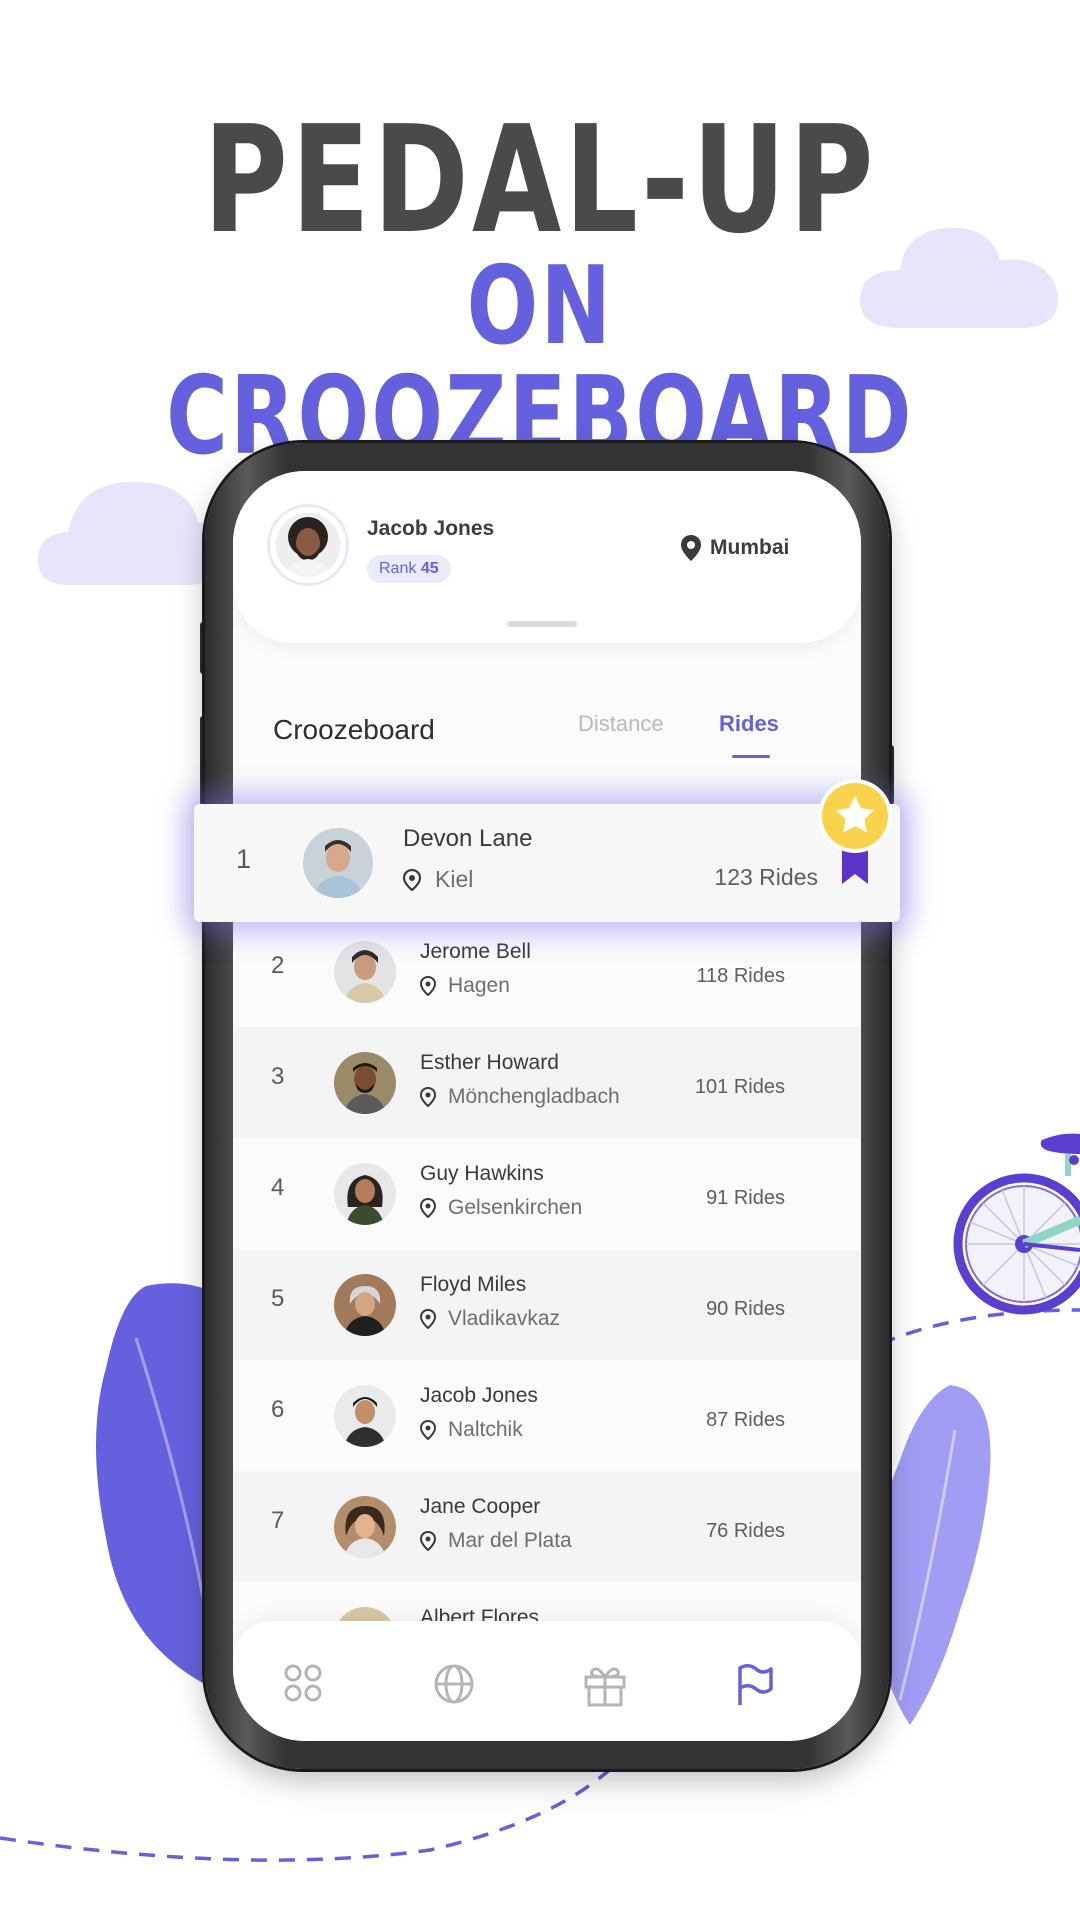 The width and height of the screenshot is (1080, 1920). I want to click on row-name: Jerome Bell, so click(475, 951).